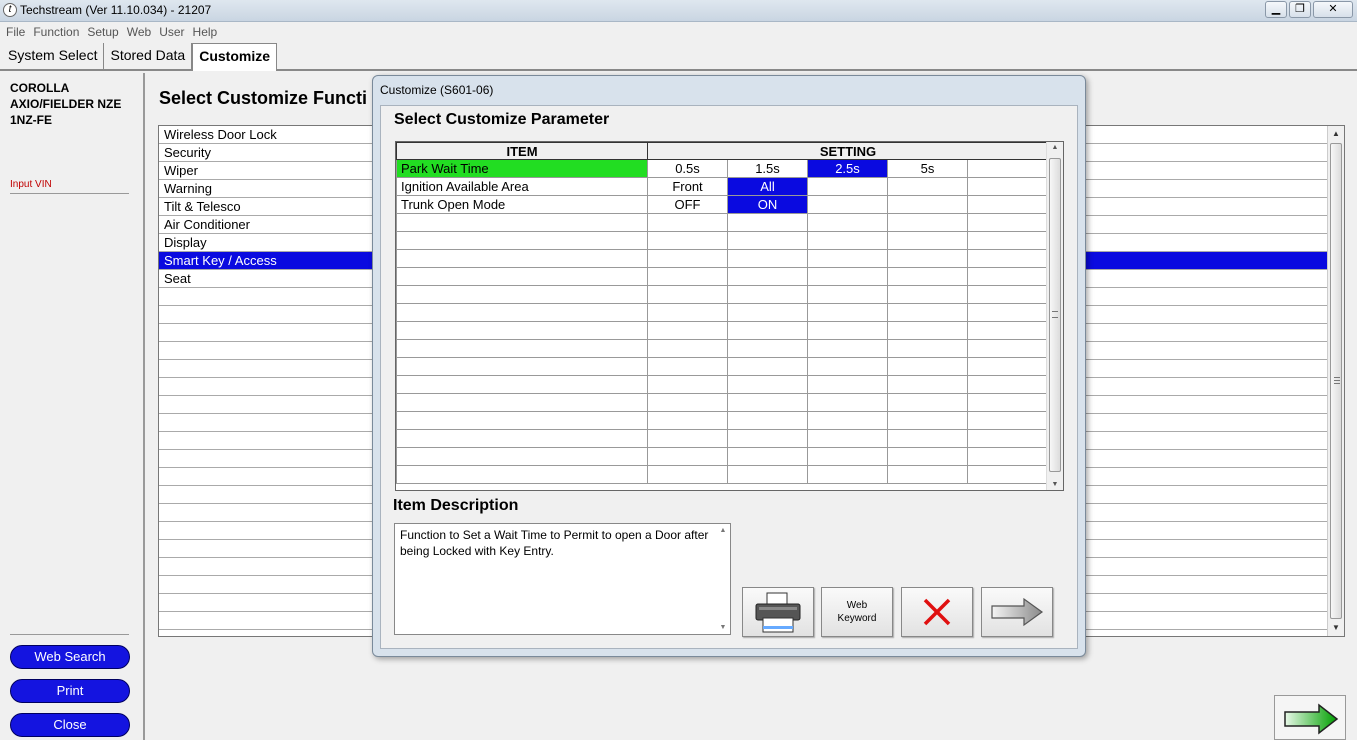 This screenshot has width=1357, height=740. What do you see at coordinates (70, 691) in the screenshot?
I see `print-button: Print` at bounding box center [70, 691].